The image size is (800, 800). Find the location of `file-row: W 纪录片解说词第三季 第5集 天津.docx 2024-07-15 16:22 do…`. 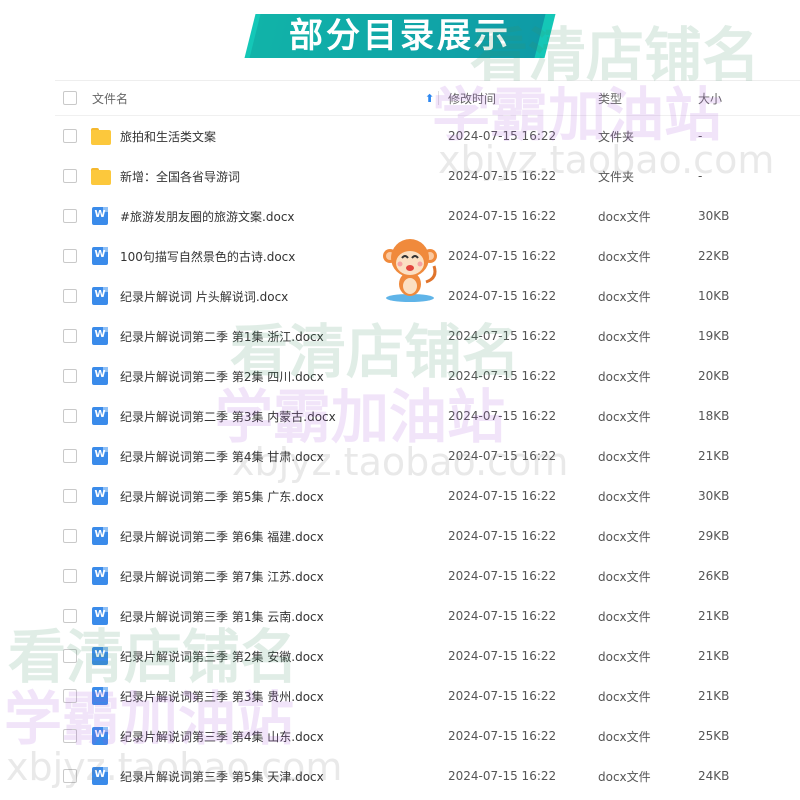

file-row: W 纪录片解说词第三季 第5集 天津.docx 2024-07-15 16:22 do… is located at coordinates (427, 776).